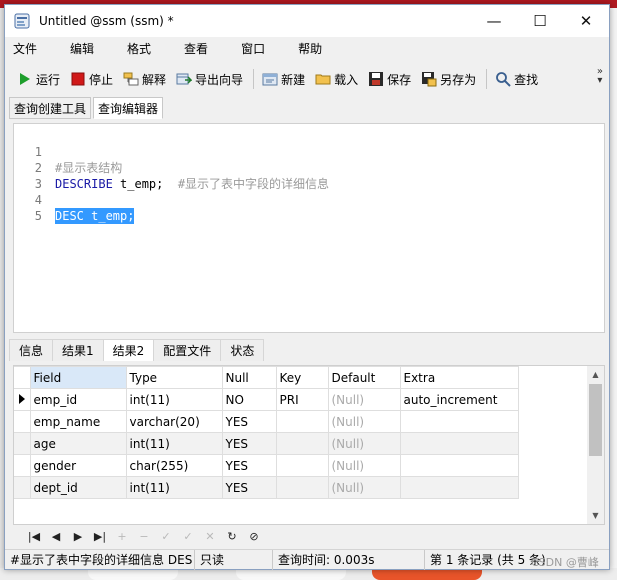  What do you see at coordinates (128, 108) in the screenshot?
I see `tab-query-editor: 查询编辑器` at bounding box center [128, 108].